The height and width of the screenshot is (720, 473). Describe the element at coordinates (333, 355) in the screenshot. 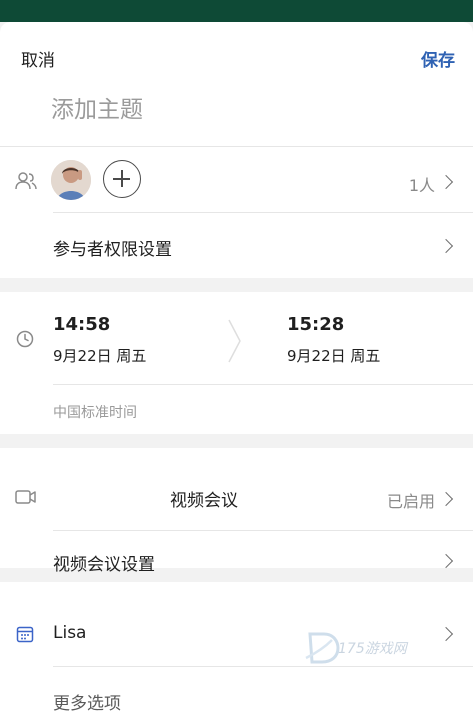

I see `end-date: 9月22日 周五` at that location.